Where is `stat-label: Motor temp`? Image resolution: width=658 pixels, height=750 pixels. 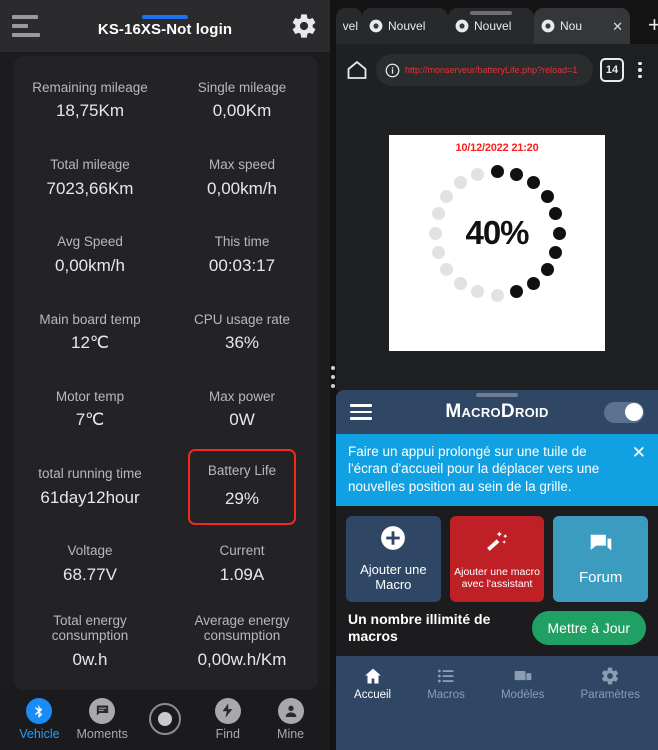
stat-label: Motor temp is located at coordinates (90, 396).